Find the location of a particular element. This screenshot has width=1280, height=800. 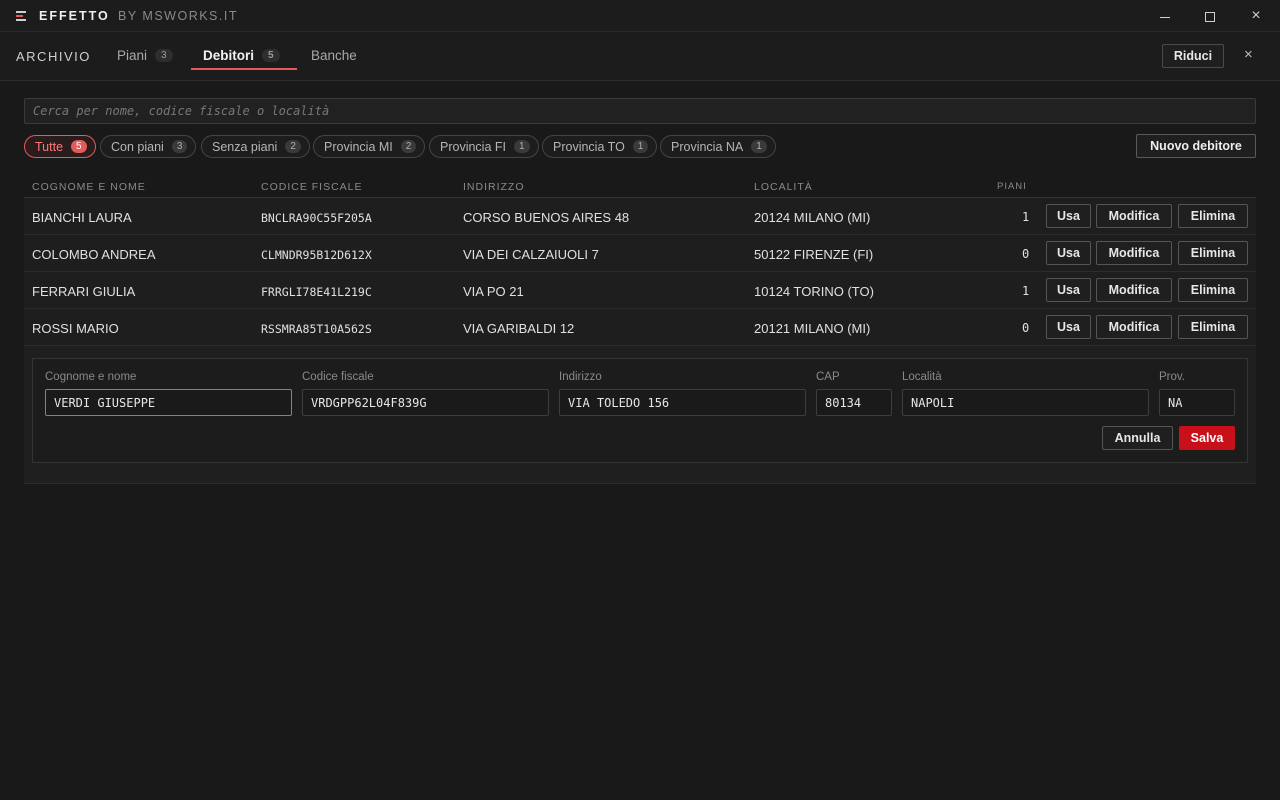

chip-count: 3 is located at coordinates (179, 146).